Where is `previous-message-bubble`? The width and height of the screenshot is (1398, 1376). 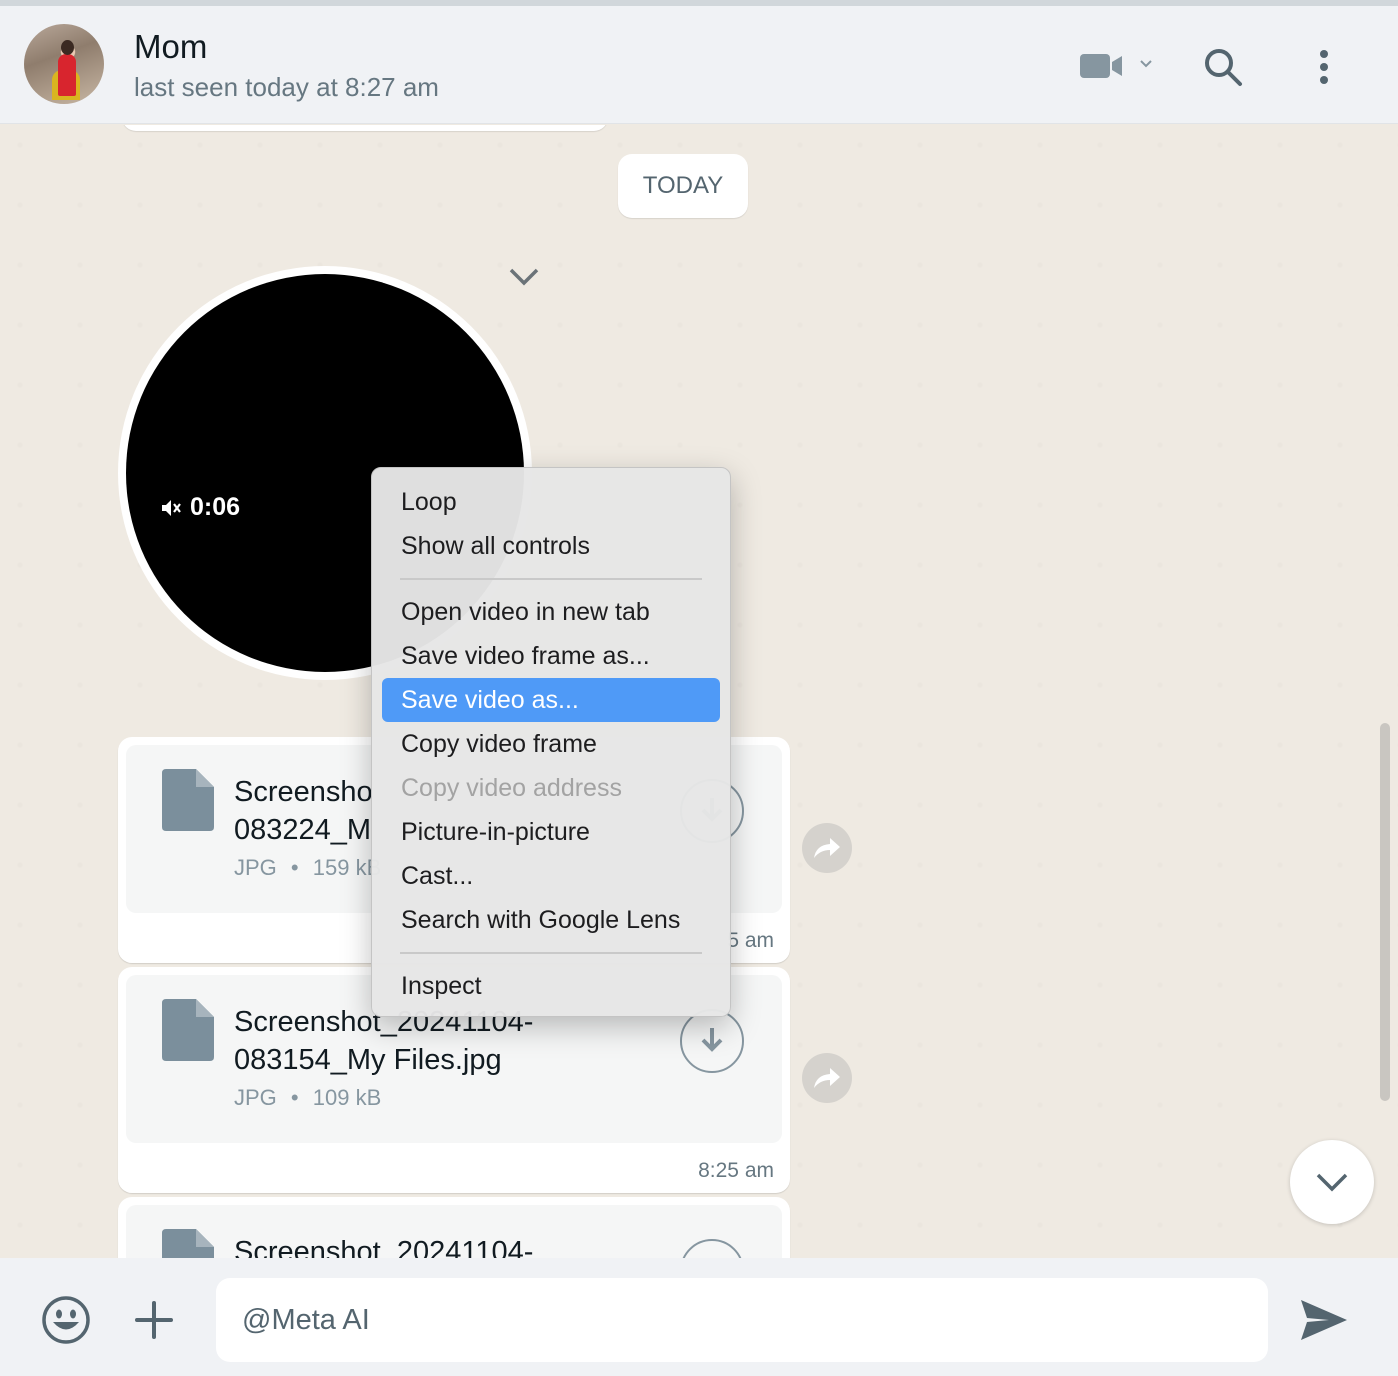 previous-message-bubble is located at coordinates (365, 128).